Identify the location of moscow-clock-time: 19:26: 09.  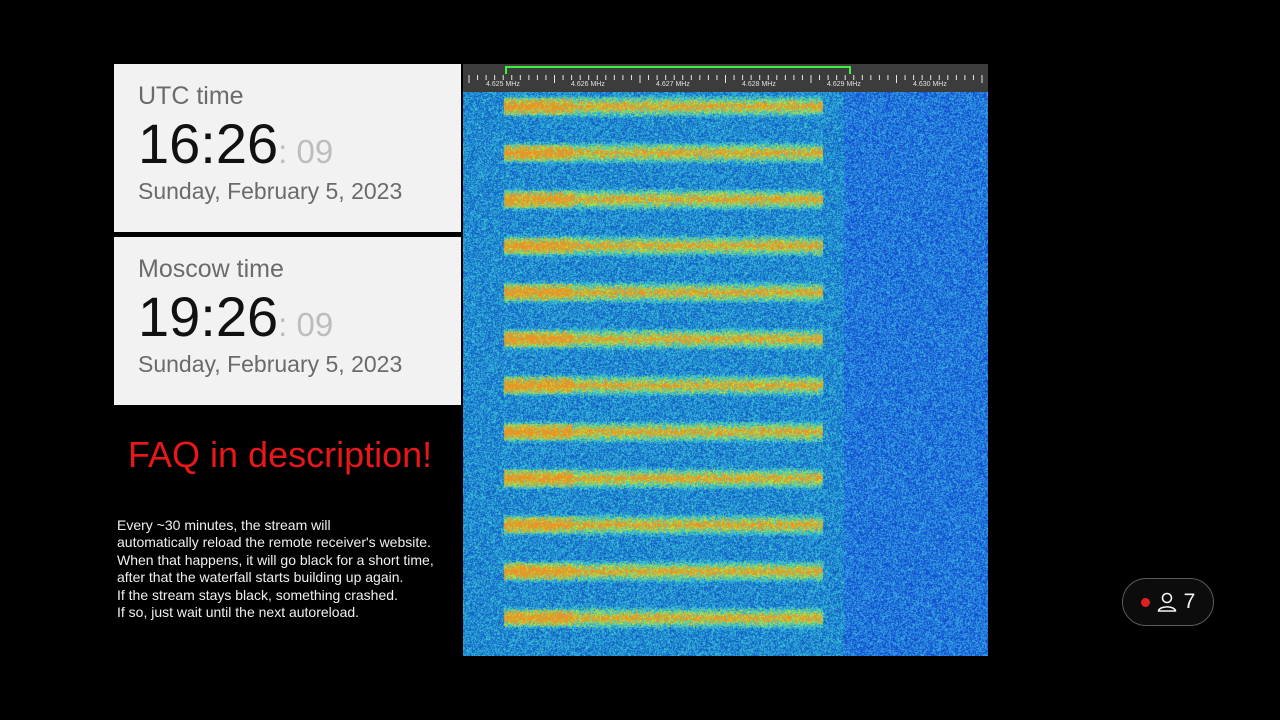
(235, 321).